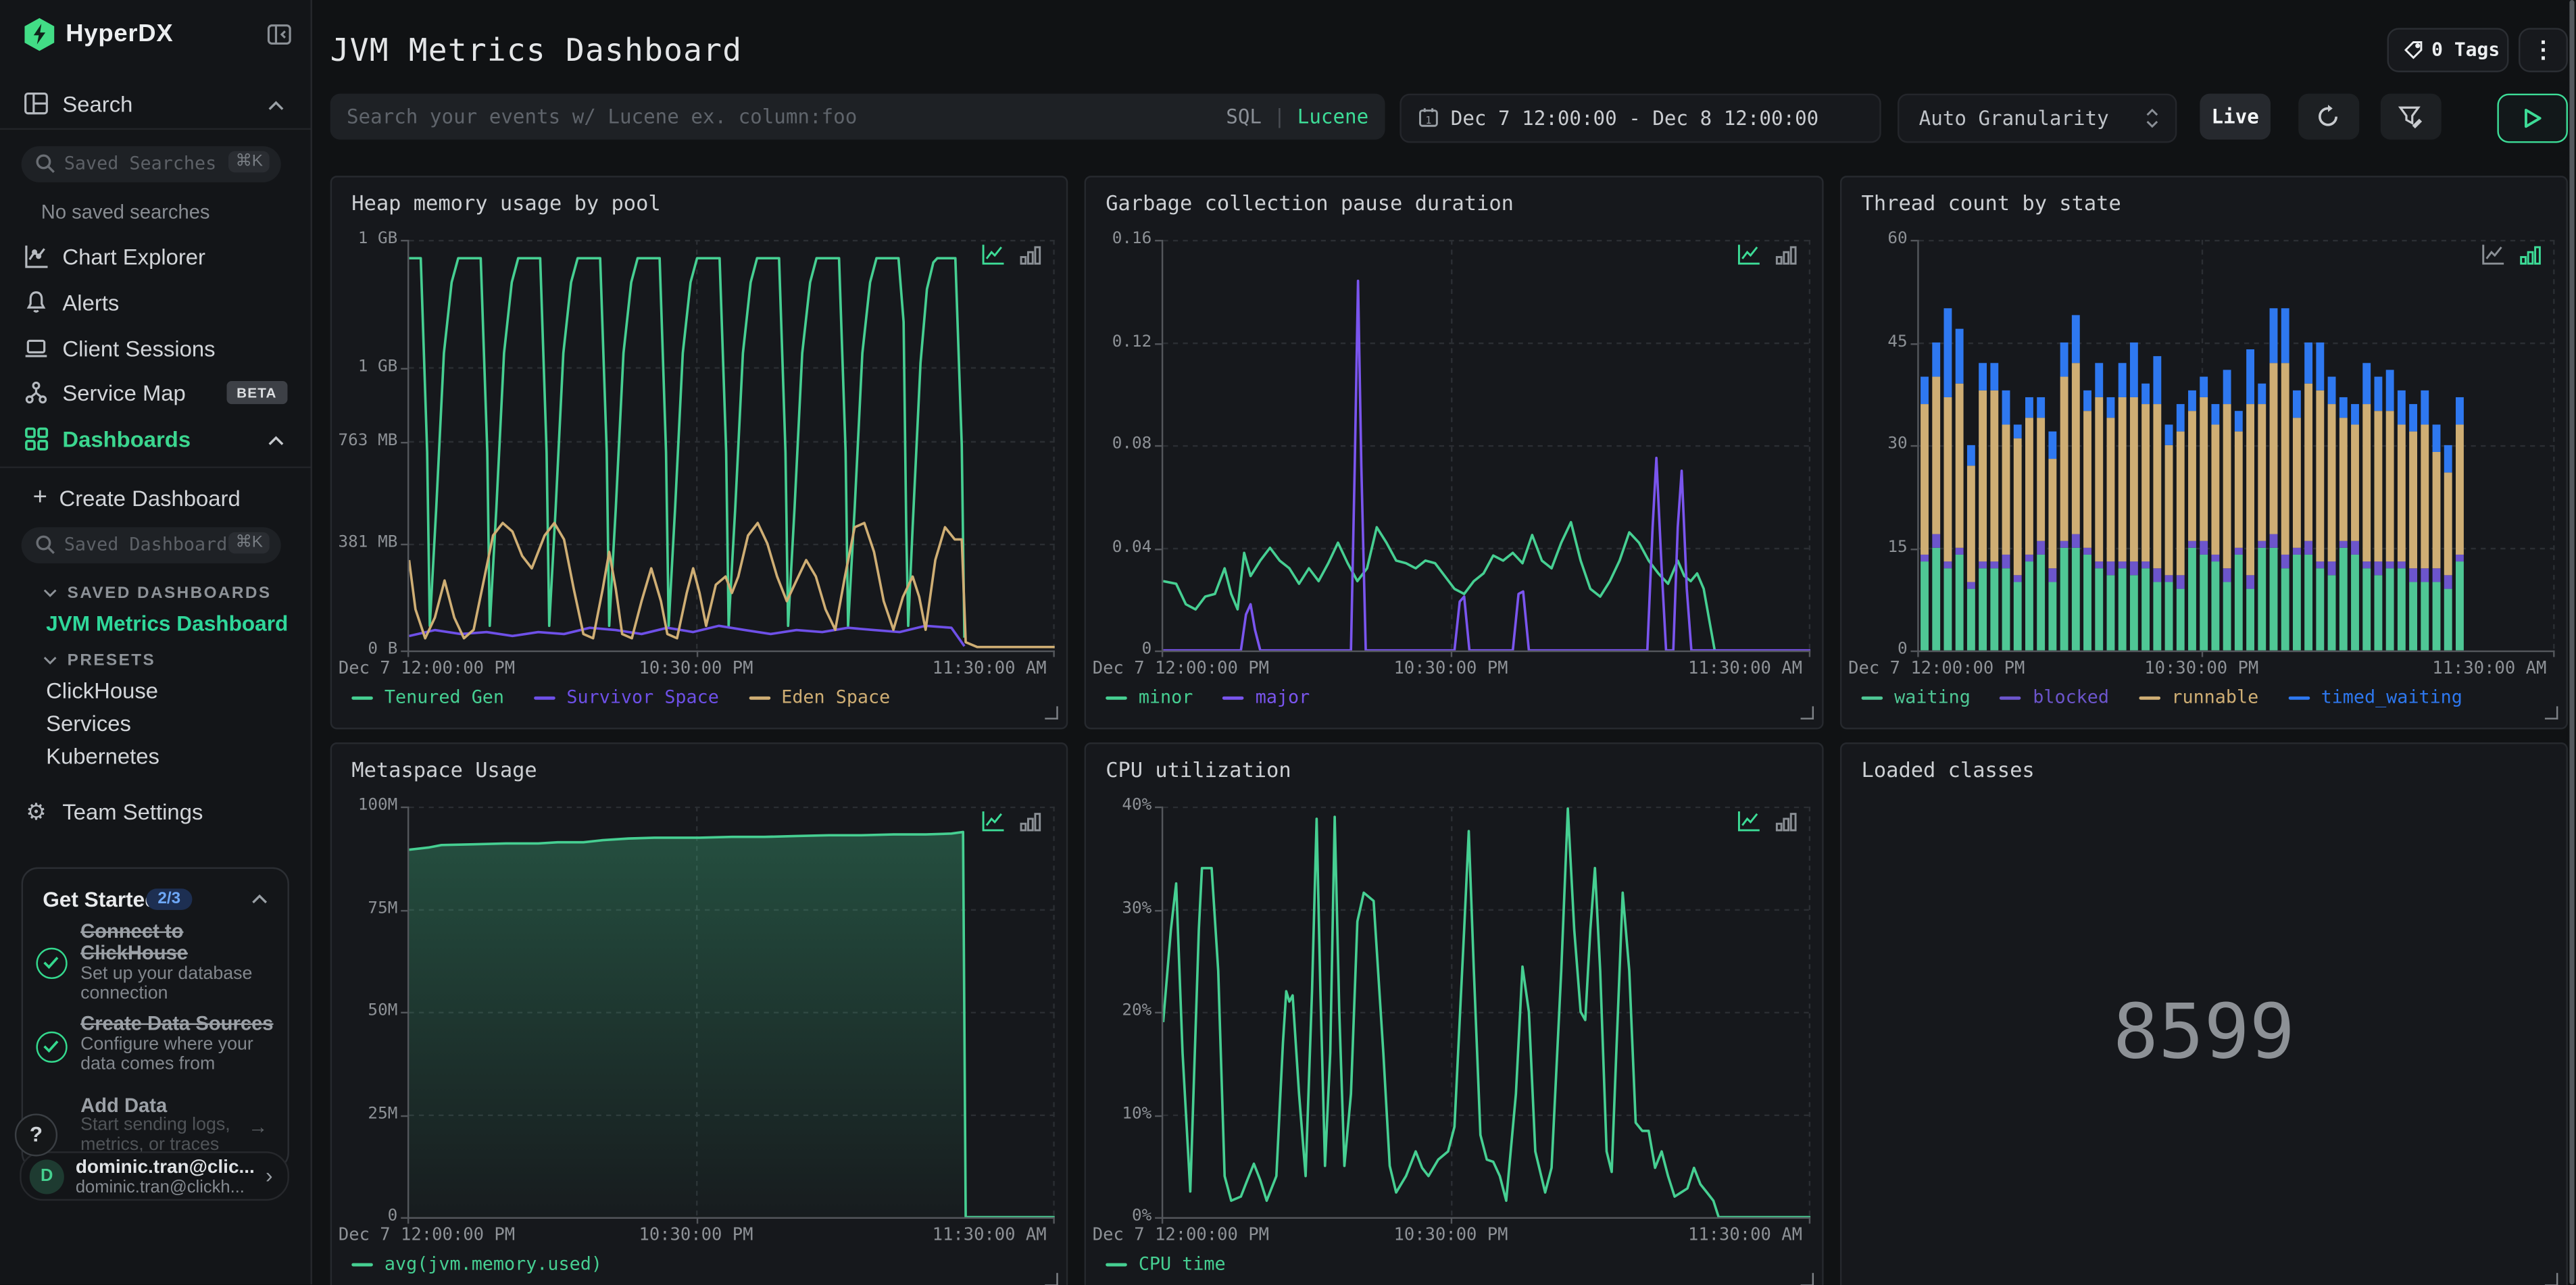 The width and height of the screenshot is (2576, 1285). I want to click on legend-item-cpu-time: CPU time, so click(1166, 1264).